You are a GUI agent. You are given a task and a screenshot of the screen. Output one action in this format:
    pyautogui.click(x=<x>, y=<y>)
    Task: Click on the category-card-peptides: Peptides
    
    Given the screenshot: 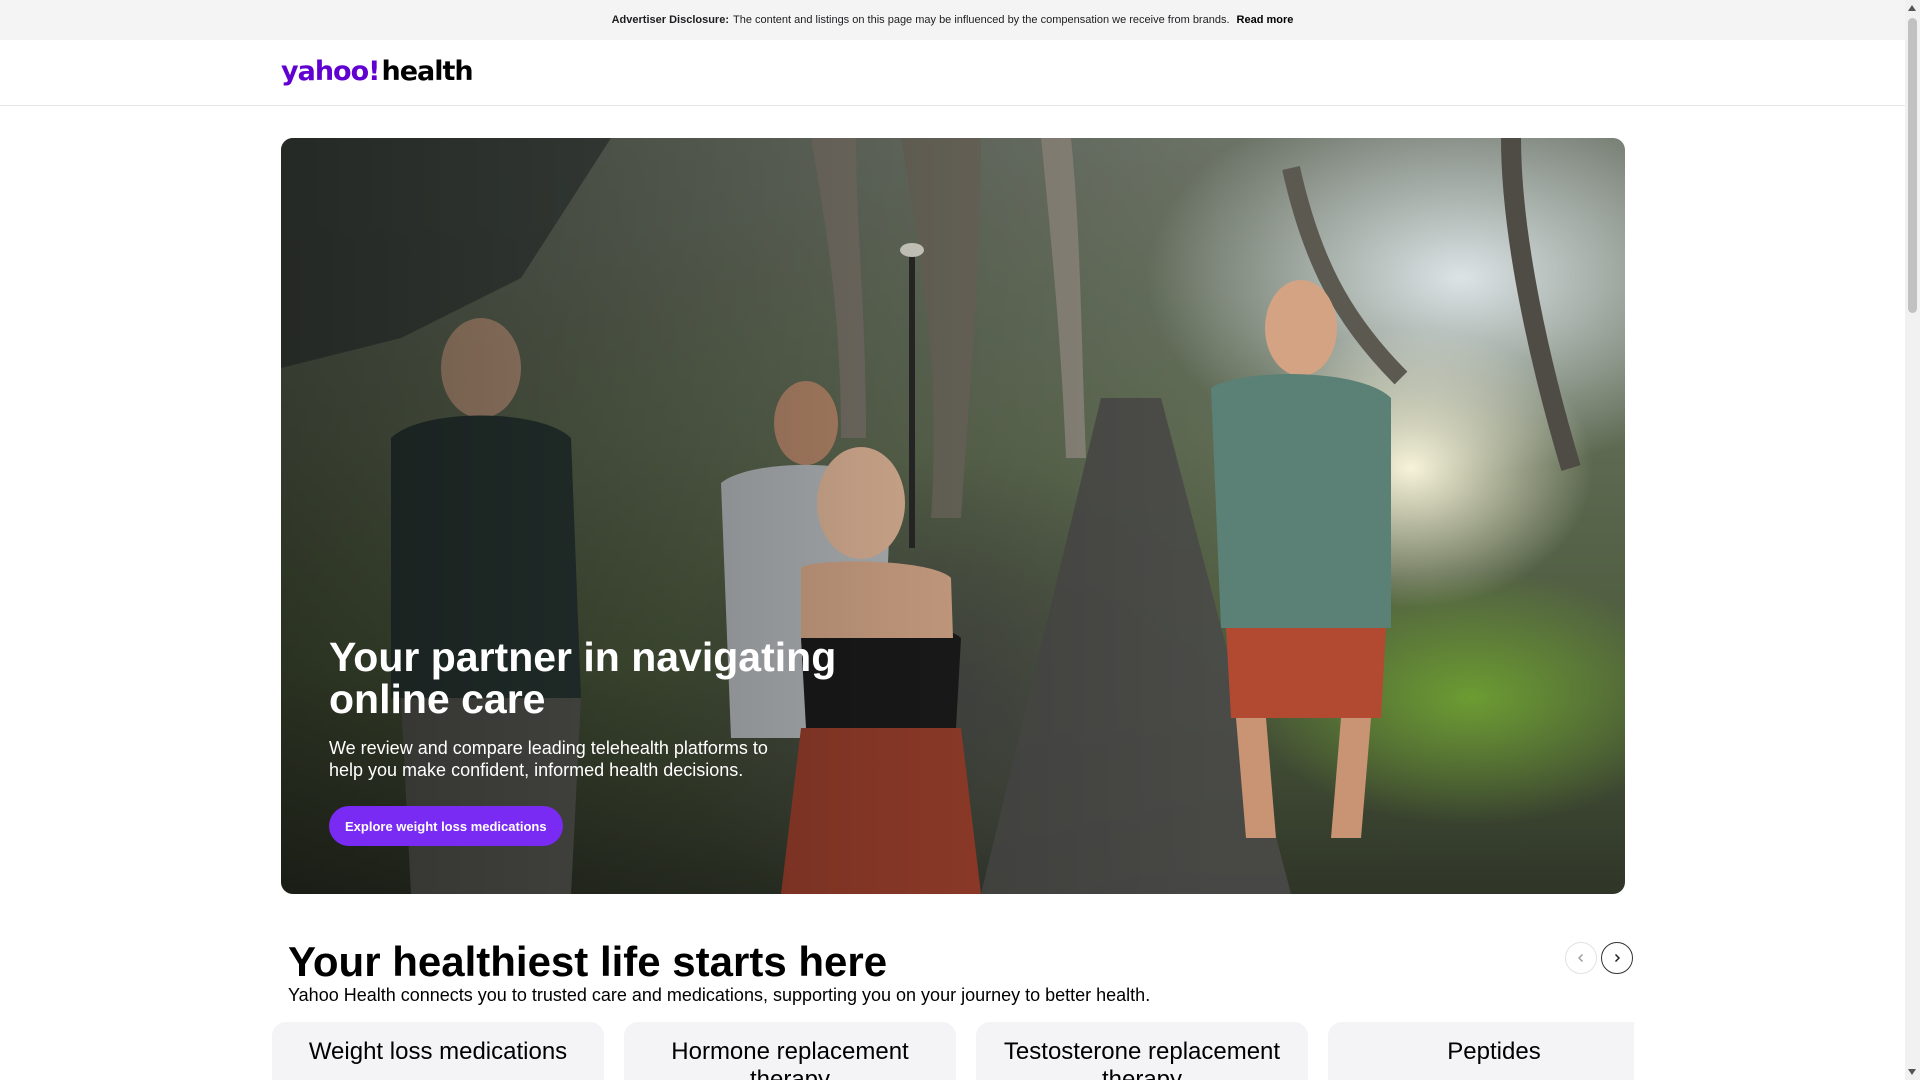 What is the action you would take?
    pyautogui.click(x=1481, y=1051)
    